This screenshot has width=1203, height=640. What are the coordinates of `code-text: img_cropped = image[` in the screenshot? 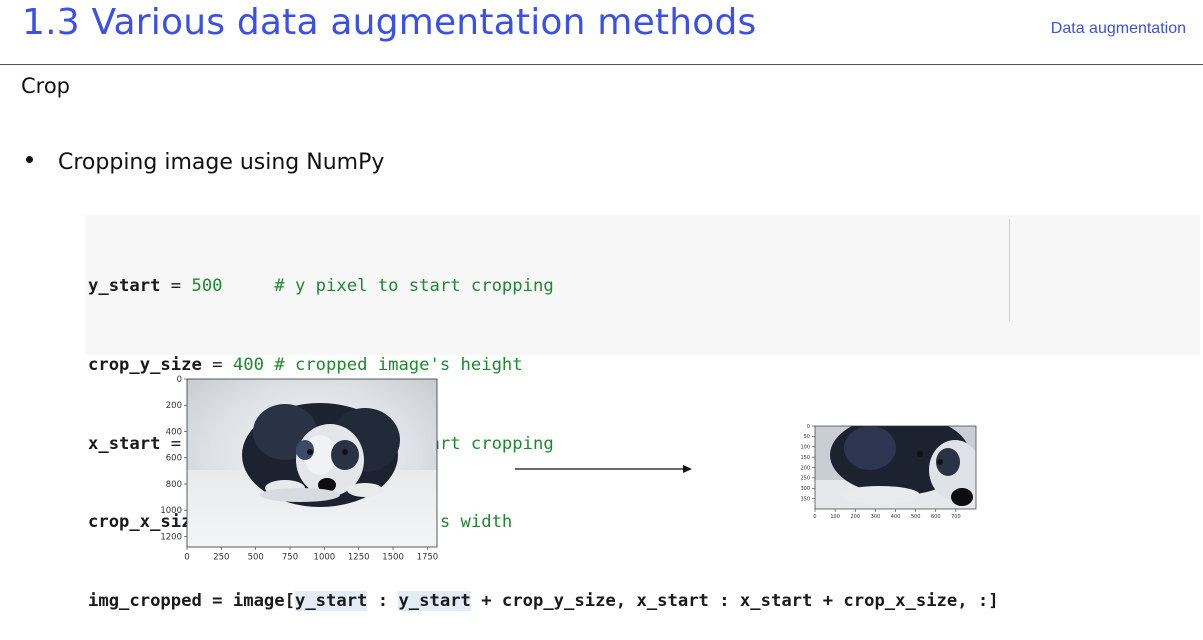 It's located at (191, 600).